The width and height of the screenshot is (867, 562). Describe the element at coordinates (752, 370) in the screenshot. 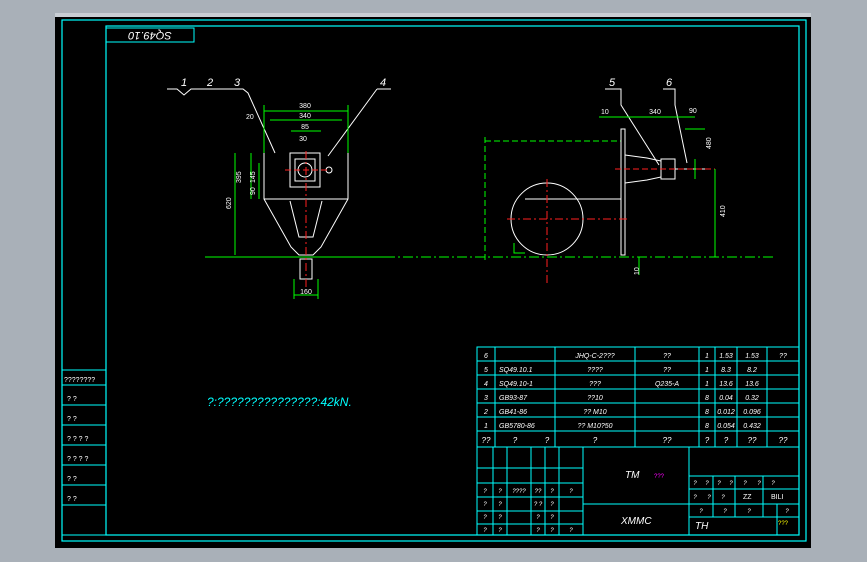

I see `bom-cell-total_w: 8.2` at that location.